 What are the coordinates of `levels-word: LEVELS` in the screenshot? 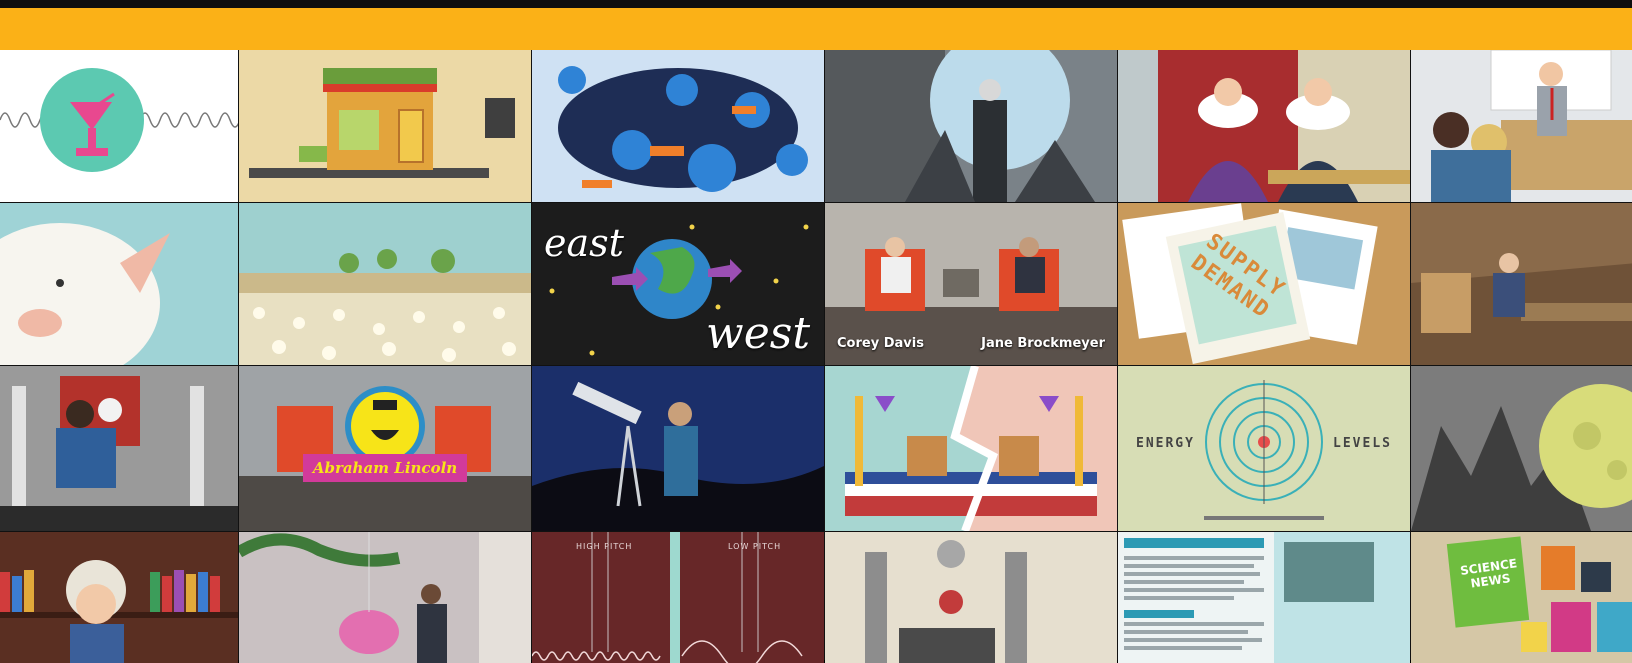 It's located at (1362, 443).